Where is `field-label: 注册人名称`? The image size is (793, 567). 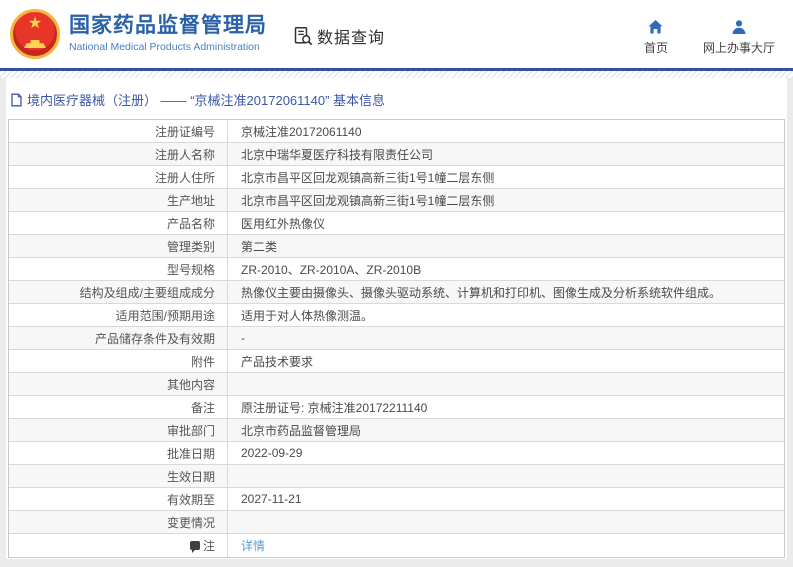 field-label: 注册人名称 is located at coordinates (118, 154).